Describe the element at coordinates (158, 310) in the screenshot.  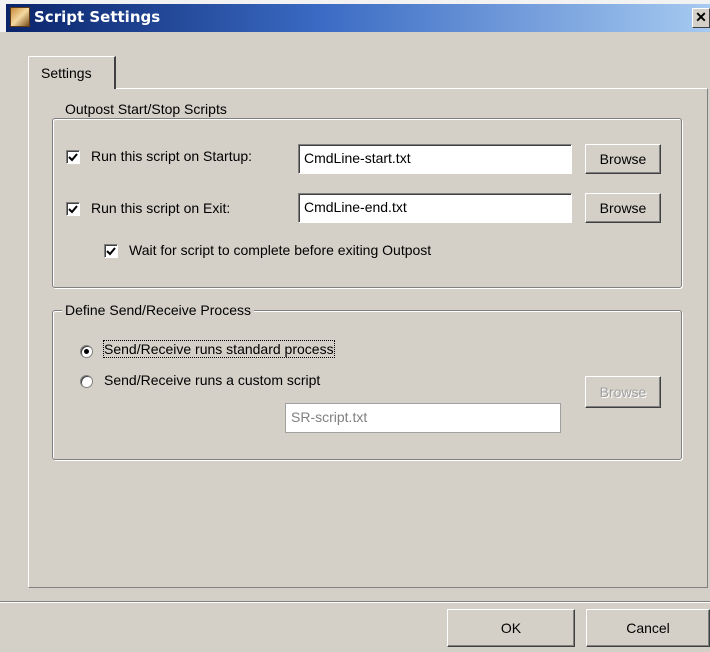
I see `sendreceive-group-label: Define Send/Receive Process` at that location.